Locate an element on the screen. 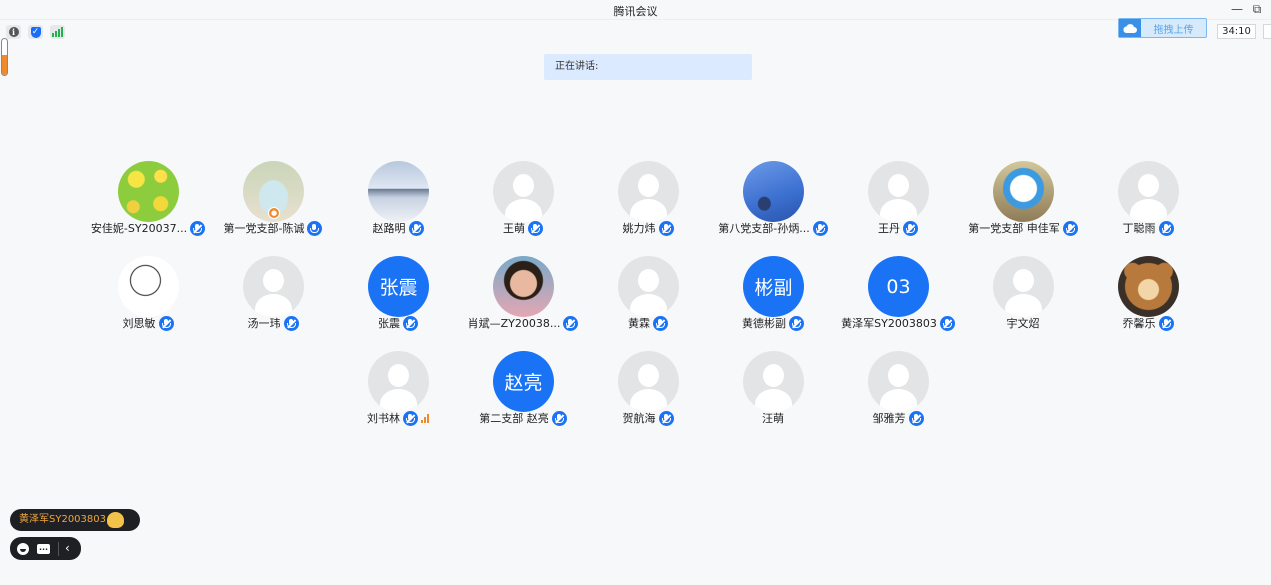  participant-name-row: 黄霖 is located at coordinates (648, 323).